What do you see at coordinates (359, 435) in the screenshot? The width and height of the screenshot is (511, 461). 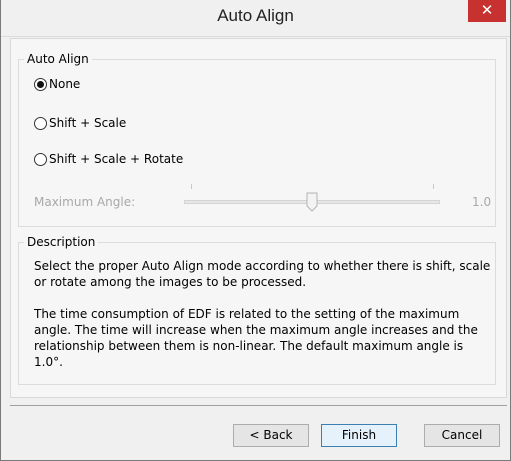 I see `finish-button: Finish` at bounding box center [359, 435].